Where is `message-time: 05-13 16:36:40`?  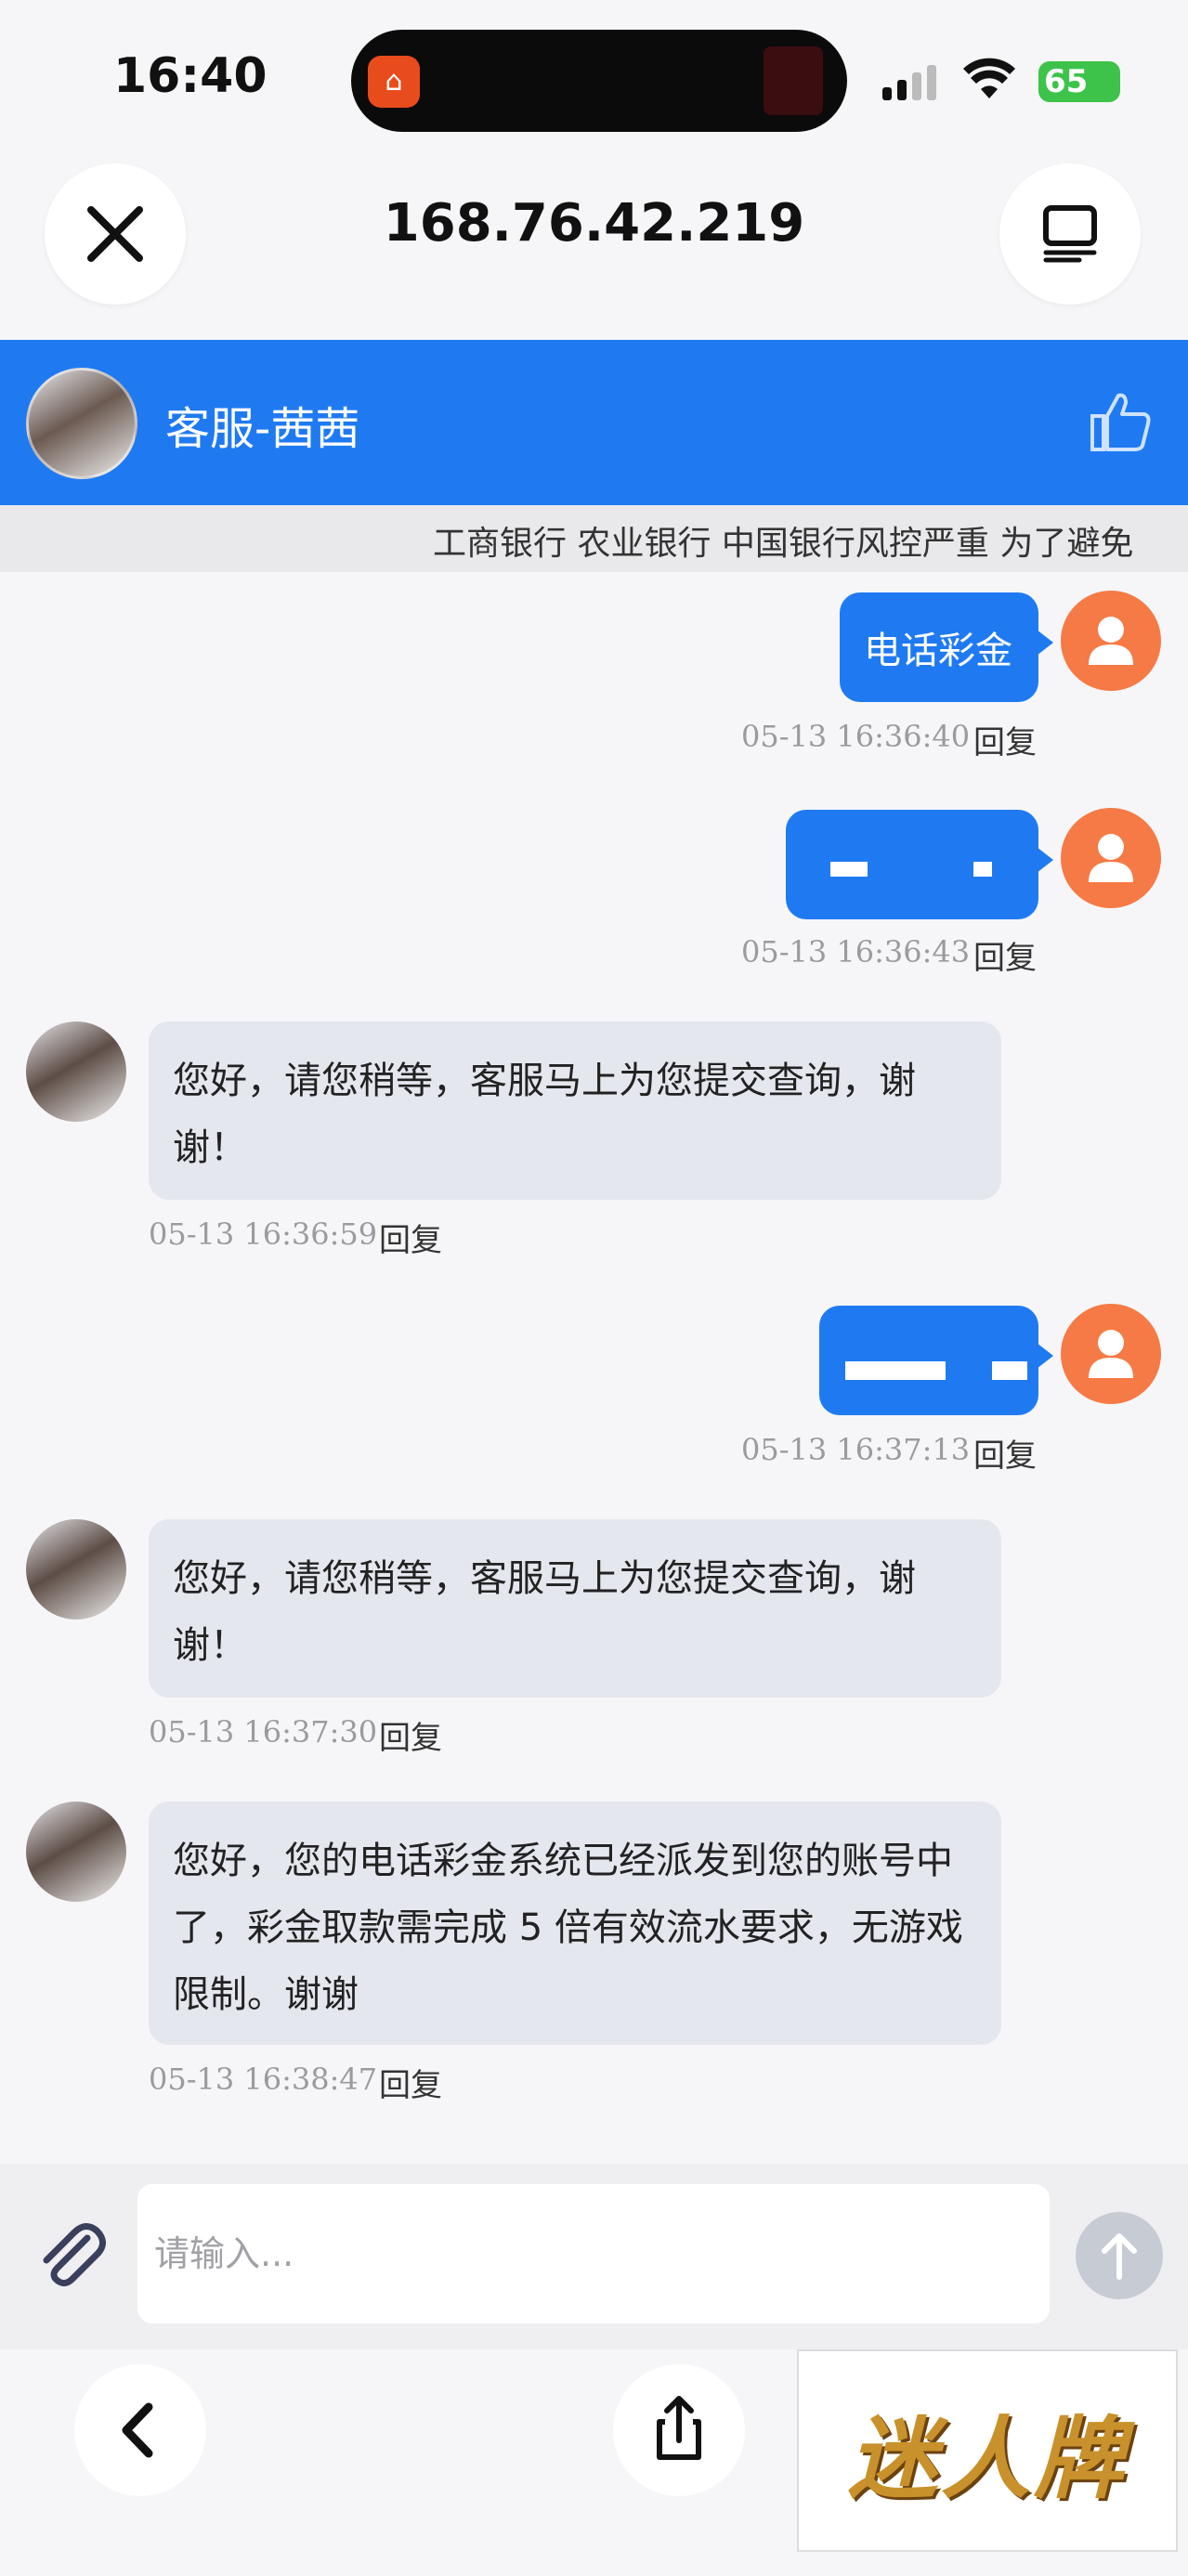 message-time: 05-13 16:36:40 is located at coordinates (856, 736).